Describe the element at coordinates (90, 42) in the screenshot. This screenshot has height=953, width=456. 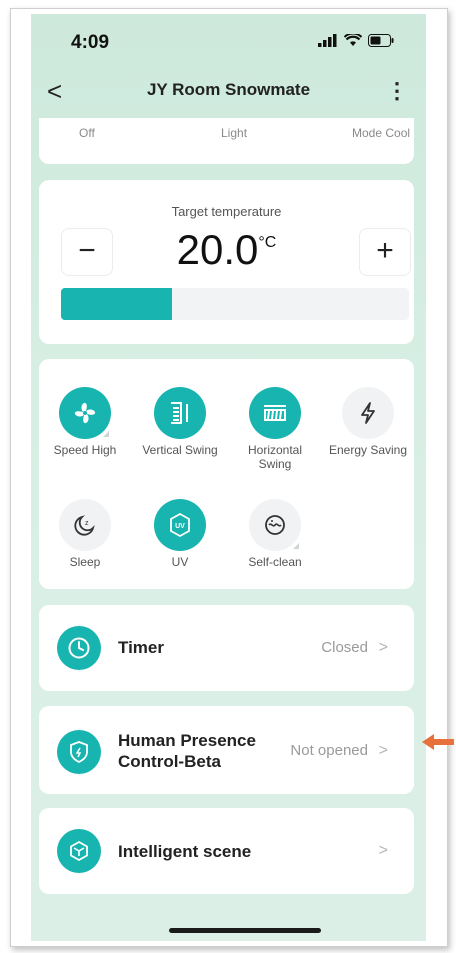
I see `status-time: 4:09` at that location.